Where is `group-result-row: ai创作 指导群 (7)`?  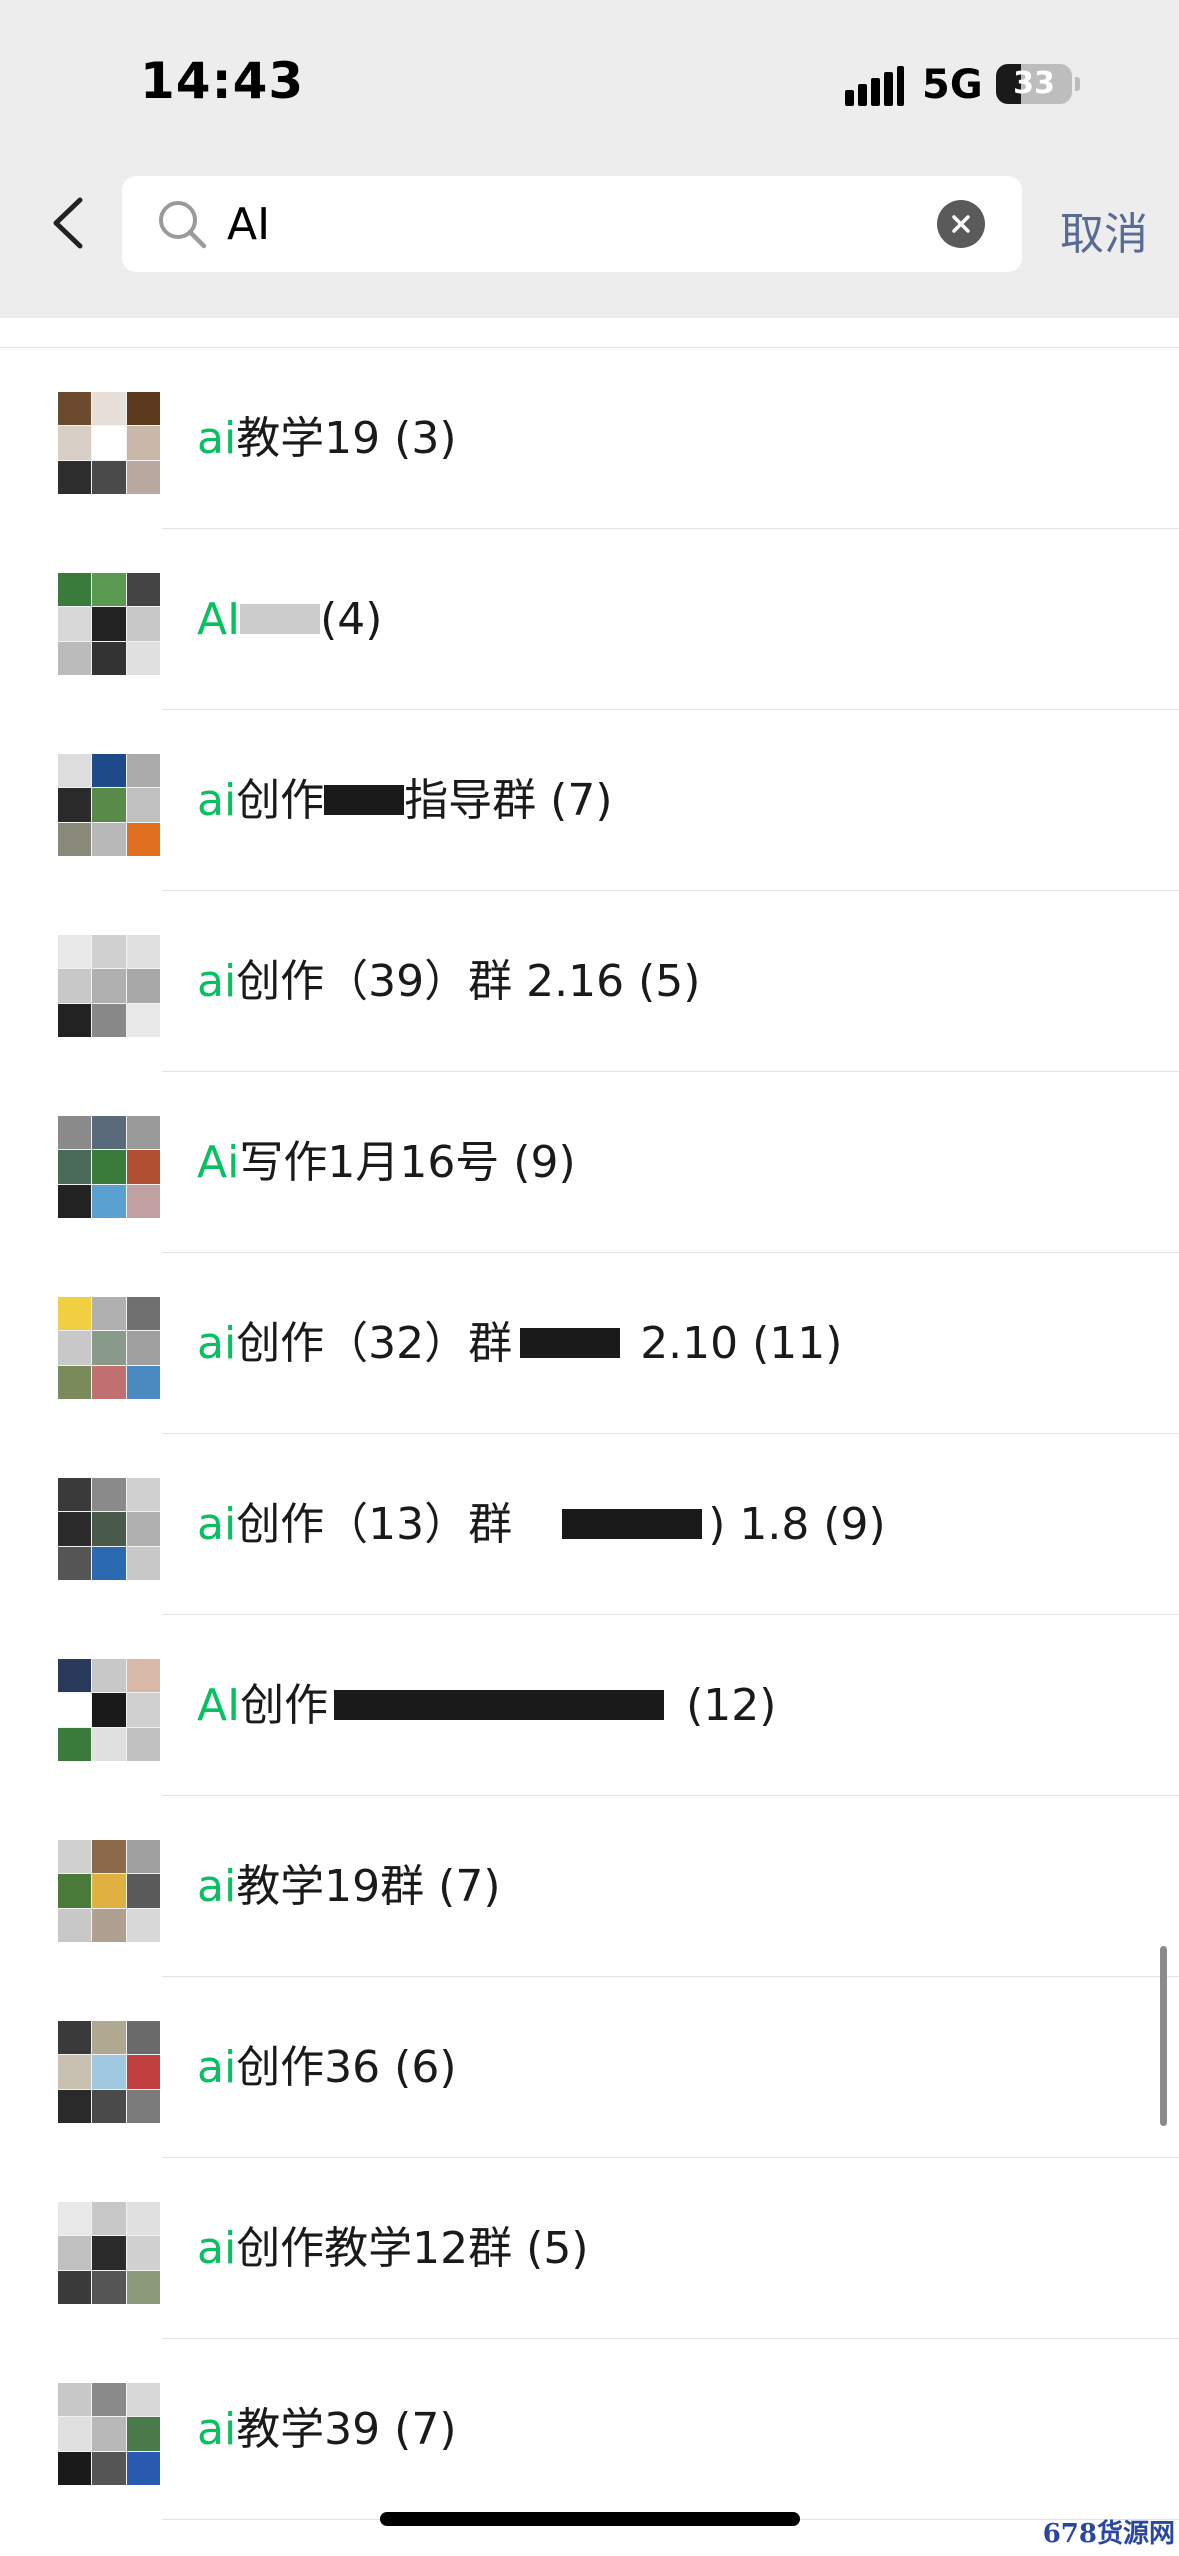
group-result-row: ai创作 指导群 (7) is located at coordinates (589, 800).